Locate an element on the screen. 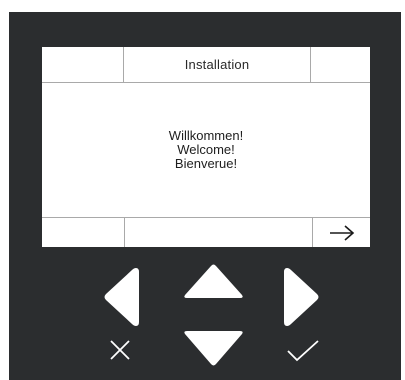 The height and width of the screenshot is (380, 405). up-button is located at coordinates (213, 280).